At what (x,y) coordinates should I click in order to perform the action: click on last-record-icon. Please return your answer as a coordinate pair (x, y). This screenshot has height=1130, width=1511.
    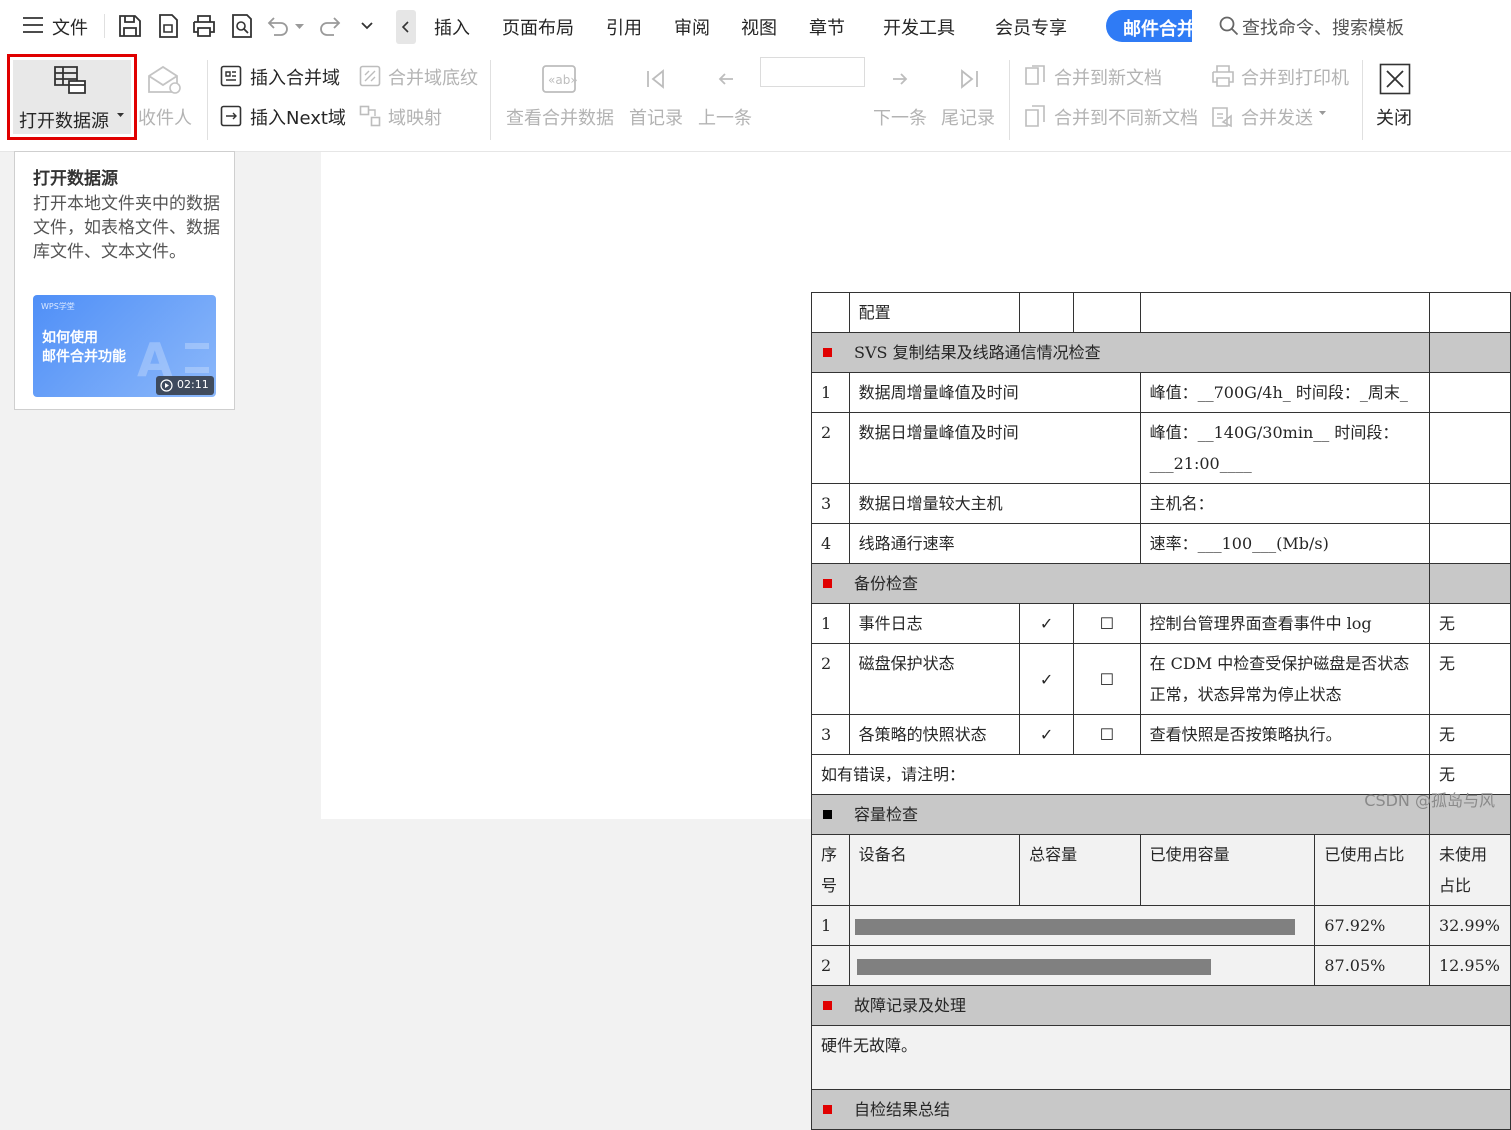
    Looking at the image, I should click on (969, 79).